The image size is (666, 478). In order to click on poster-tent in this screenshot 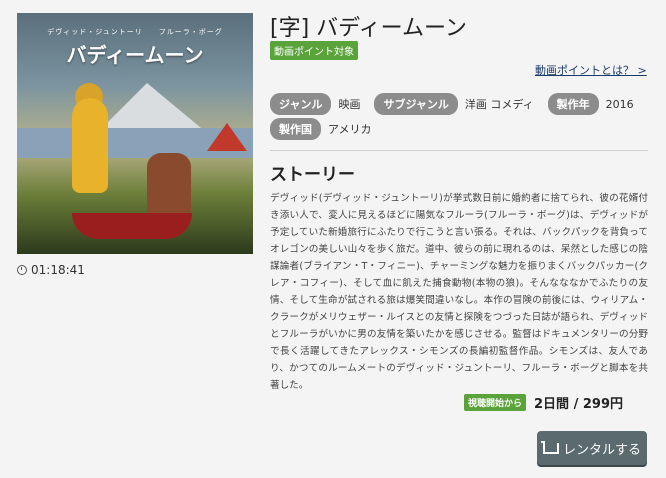, I will do `click(227, 137)`.